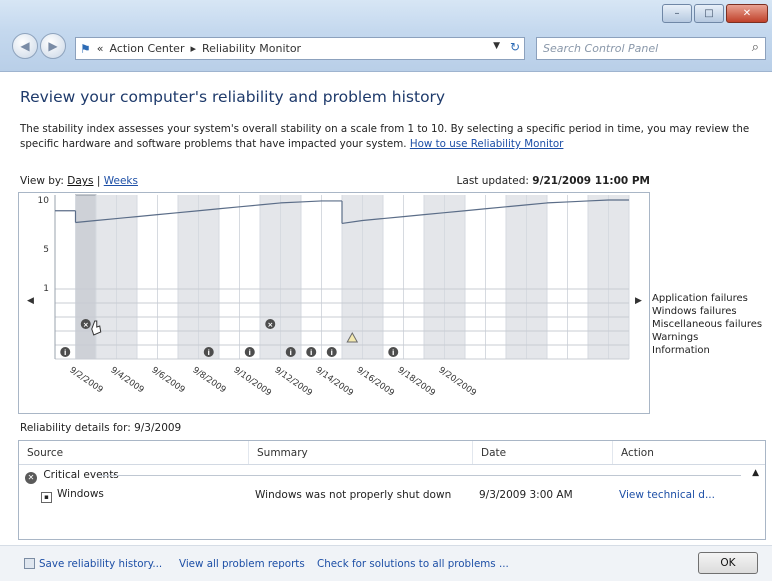  I want to click on column-date: Date, so click(543, 452).